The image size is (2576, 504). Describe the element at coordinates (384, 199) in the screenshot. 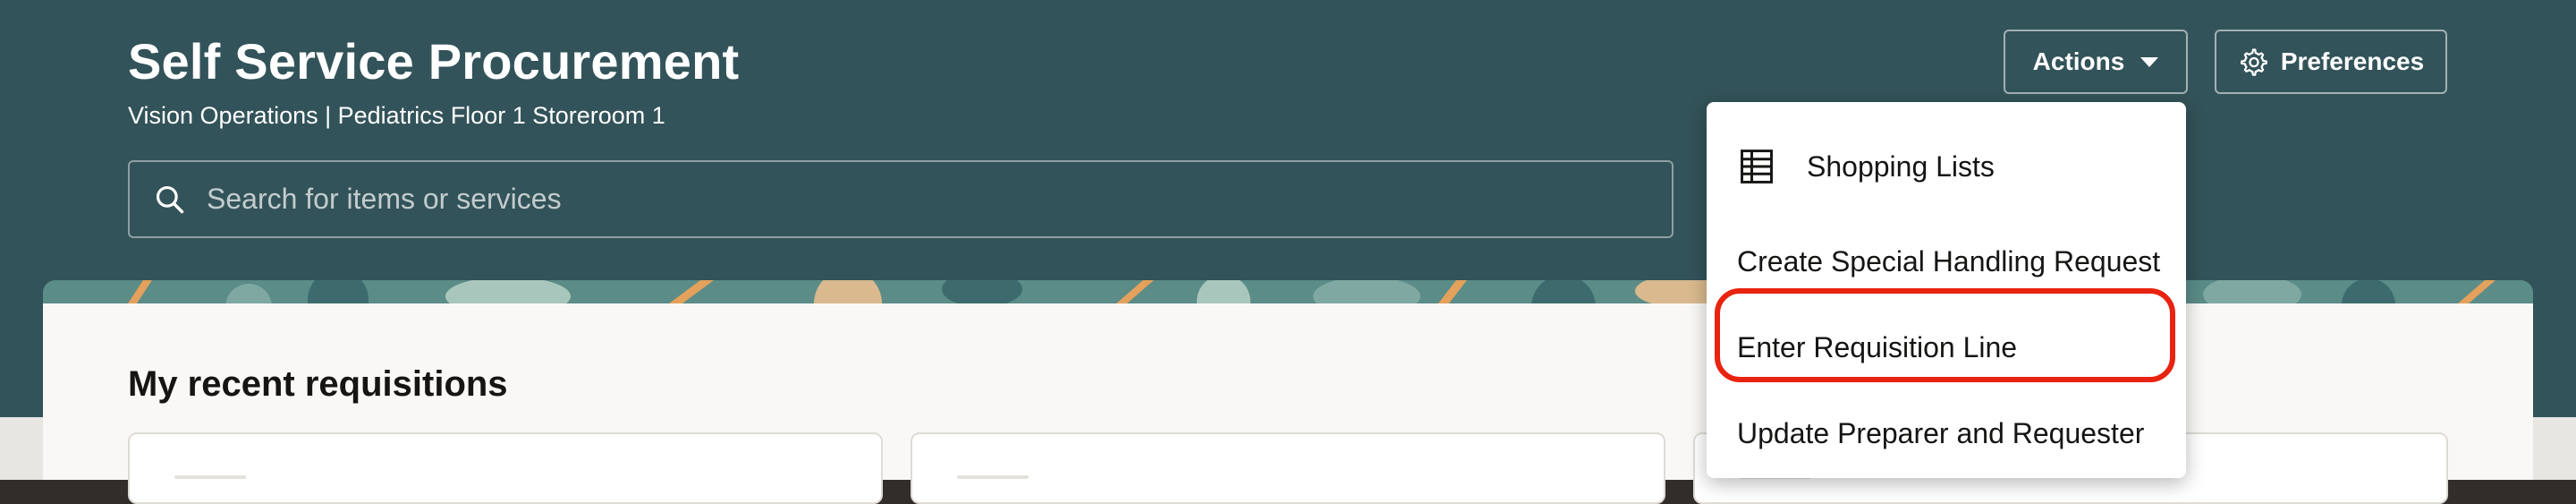

I see `search-placeholder: Search for items or services` at that location.